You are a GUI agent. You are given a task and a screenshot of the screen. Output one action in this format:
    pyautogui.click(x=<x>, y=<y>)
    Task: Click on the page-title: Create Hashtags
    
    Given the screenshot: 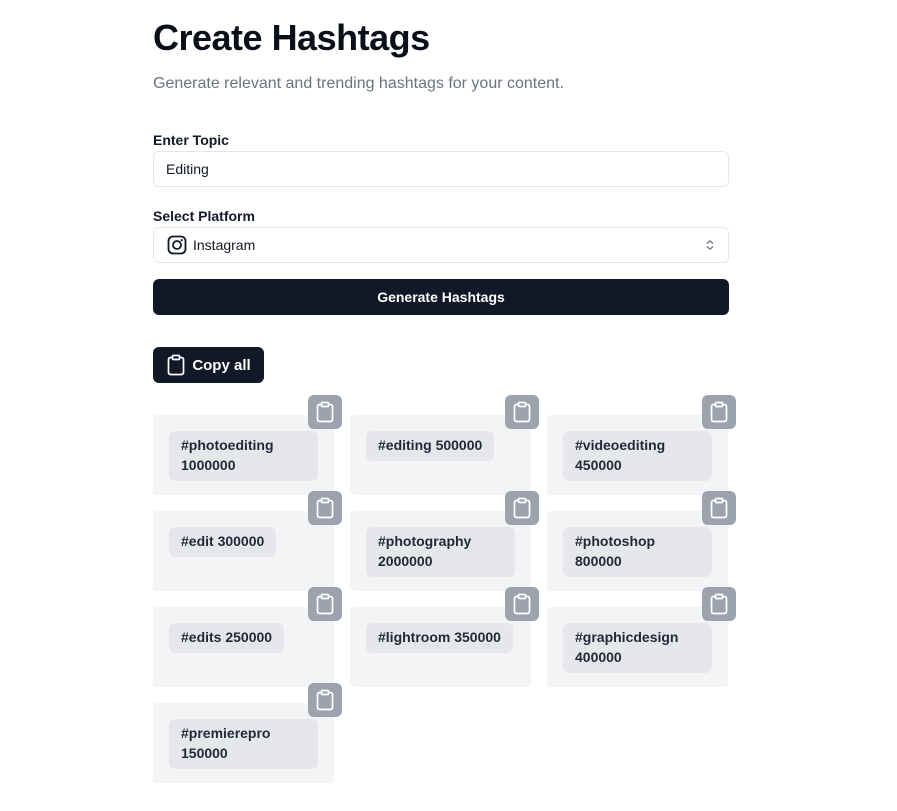 What is the action you would take?
    pyautogui.click(x=291, y=37)
    